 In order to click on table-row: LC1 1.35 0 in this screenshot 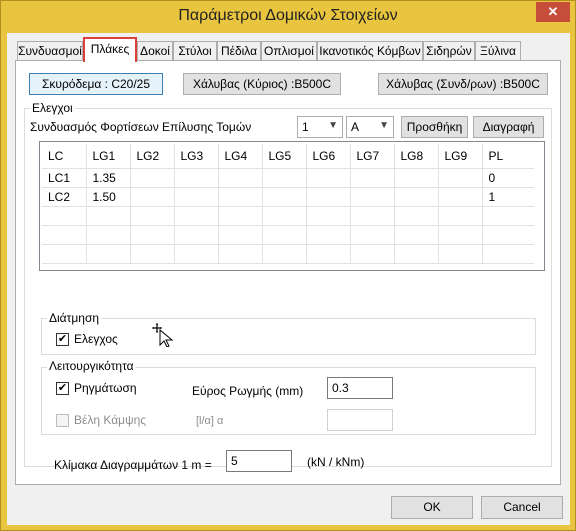, I will do `click(288, 178)`.